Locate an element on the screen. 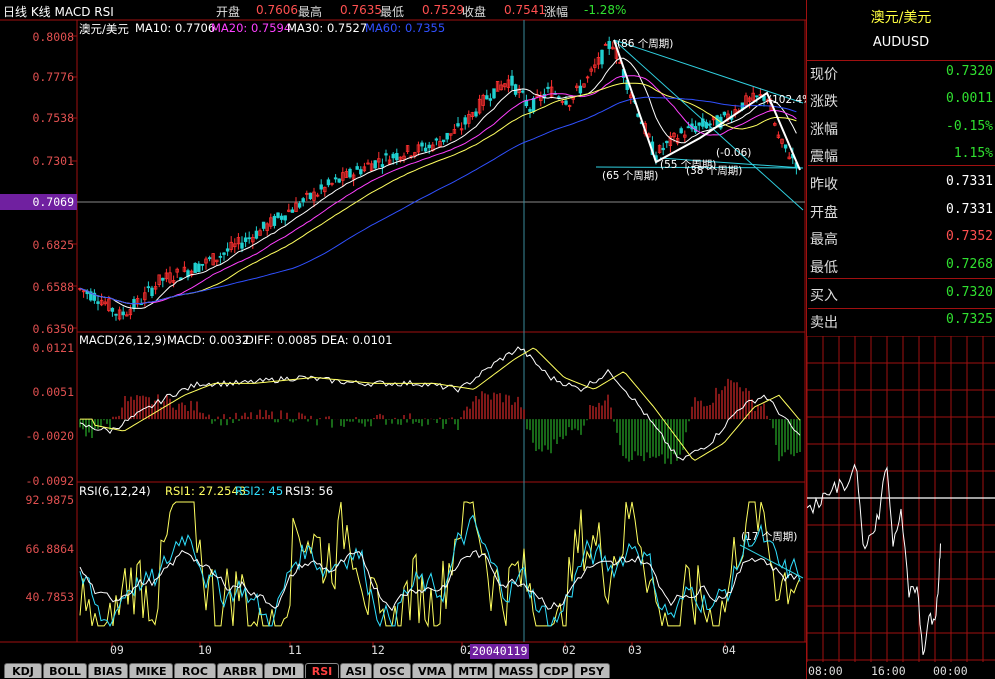  quote-row-label: 最高 is located at coordinates (824, 240).